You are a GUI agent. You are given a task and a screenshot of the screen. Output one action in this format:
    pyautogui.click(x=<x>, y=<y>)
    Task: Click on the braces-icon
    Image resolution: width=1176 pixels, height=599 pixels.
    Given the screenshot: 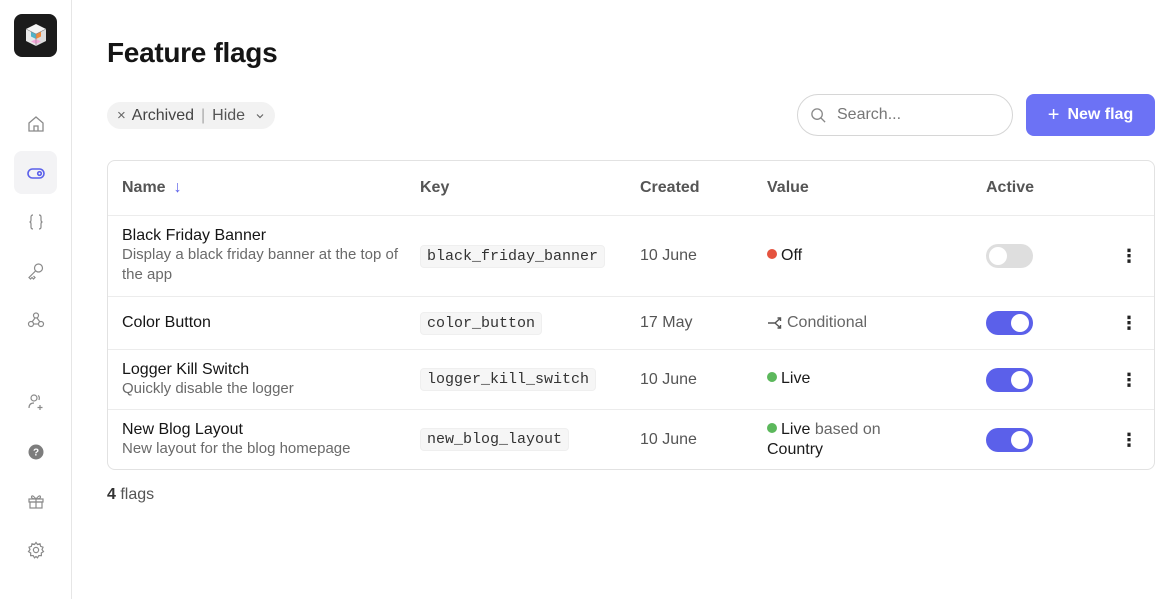 What is the action you would take?
    pyautogui.click(x=35, y=221)
    